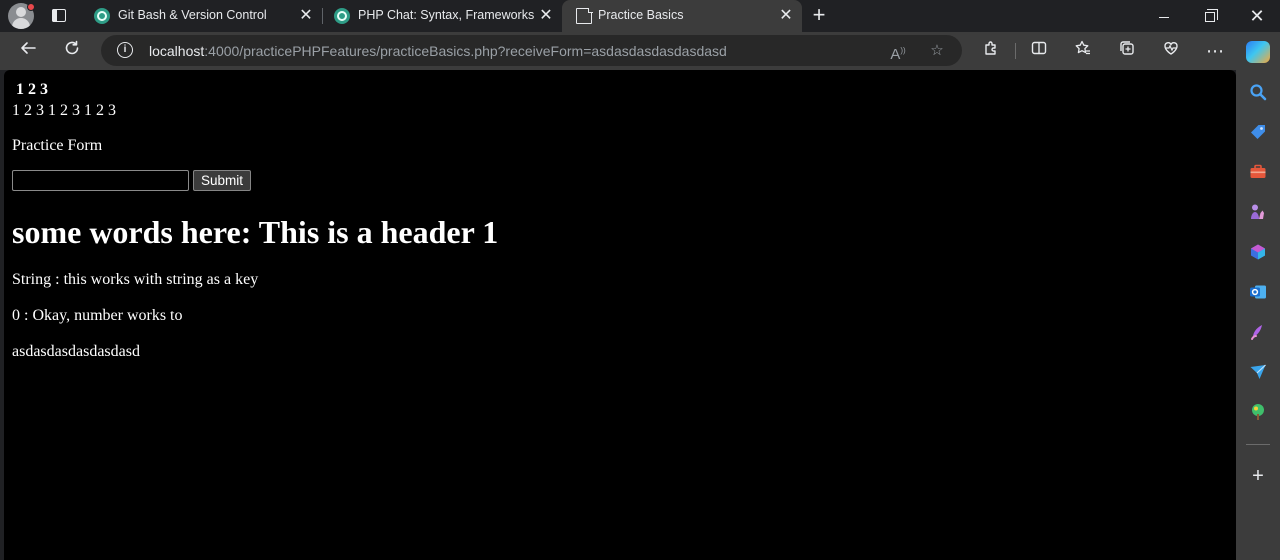 This screenshot has height=560, width=1280. Describe the element at coordinates (59, 16) in the screenshot. I see `tab-actions-icon` at that location.